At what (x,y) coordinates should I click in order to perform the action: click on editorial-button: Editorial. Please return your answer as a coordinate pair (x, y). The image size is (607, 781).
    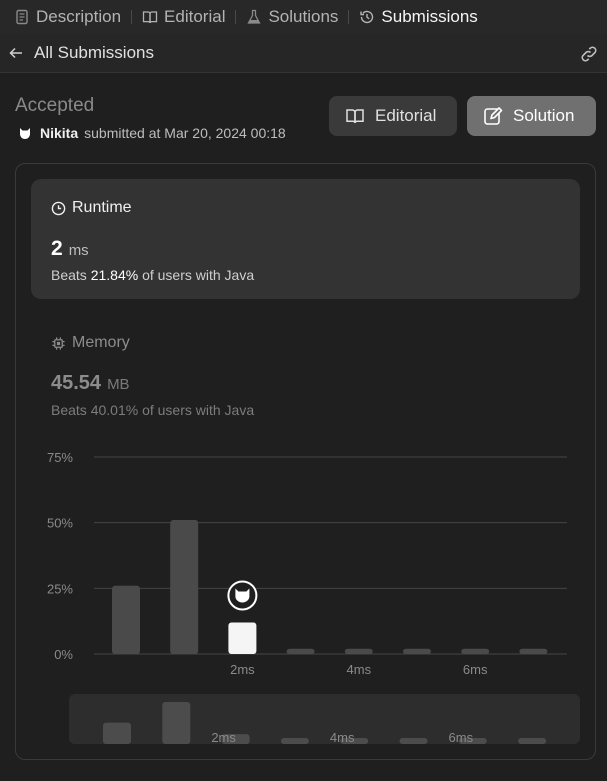
    Looking at the image, I should click on (393, 116).